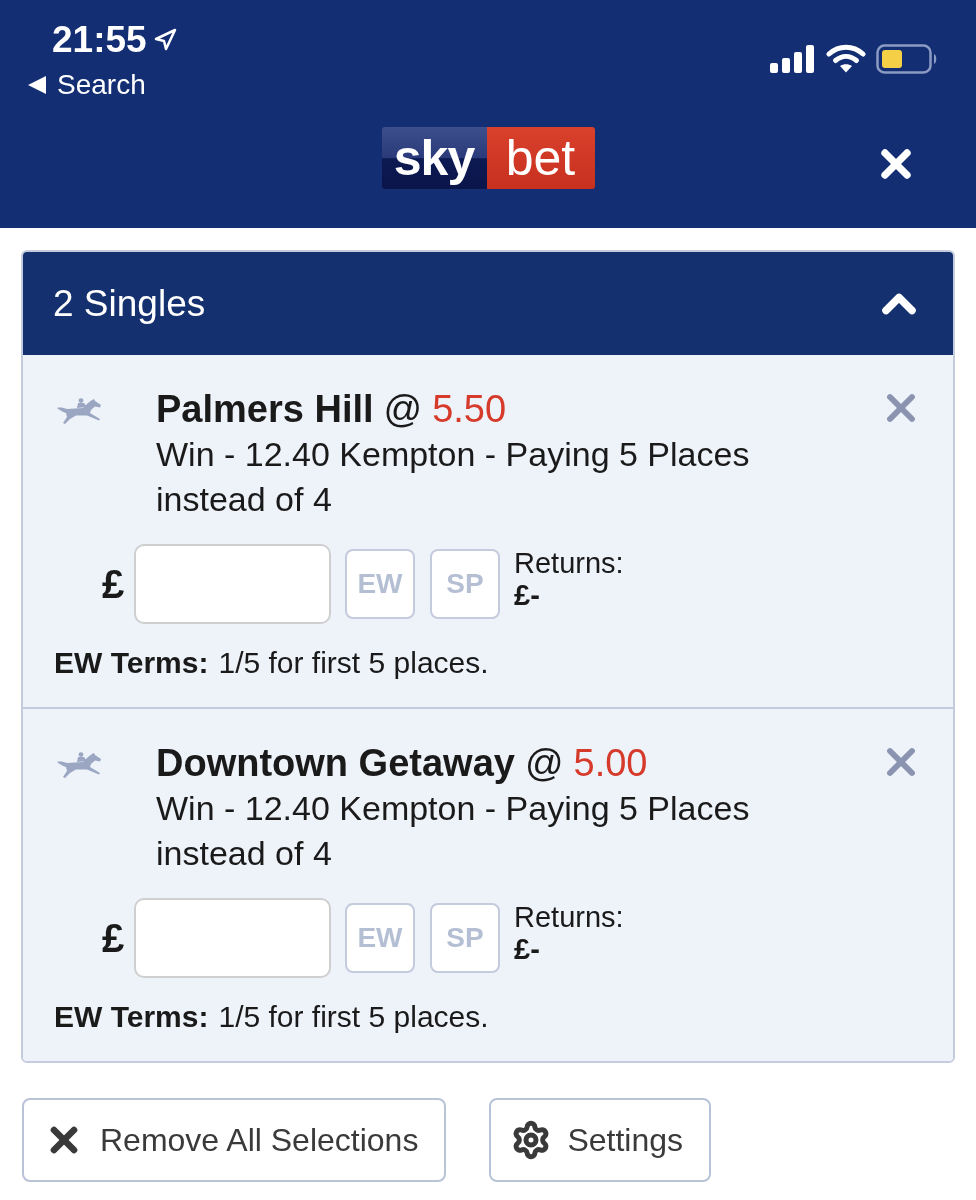 The image size is (976, 1200). I want to click on battery-icon, so click(907, 59).